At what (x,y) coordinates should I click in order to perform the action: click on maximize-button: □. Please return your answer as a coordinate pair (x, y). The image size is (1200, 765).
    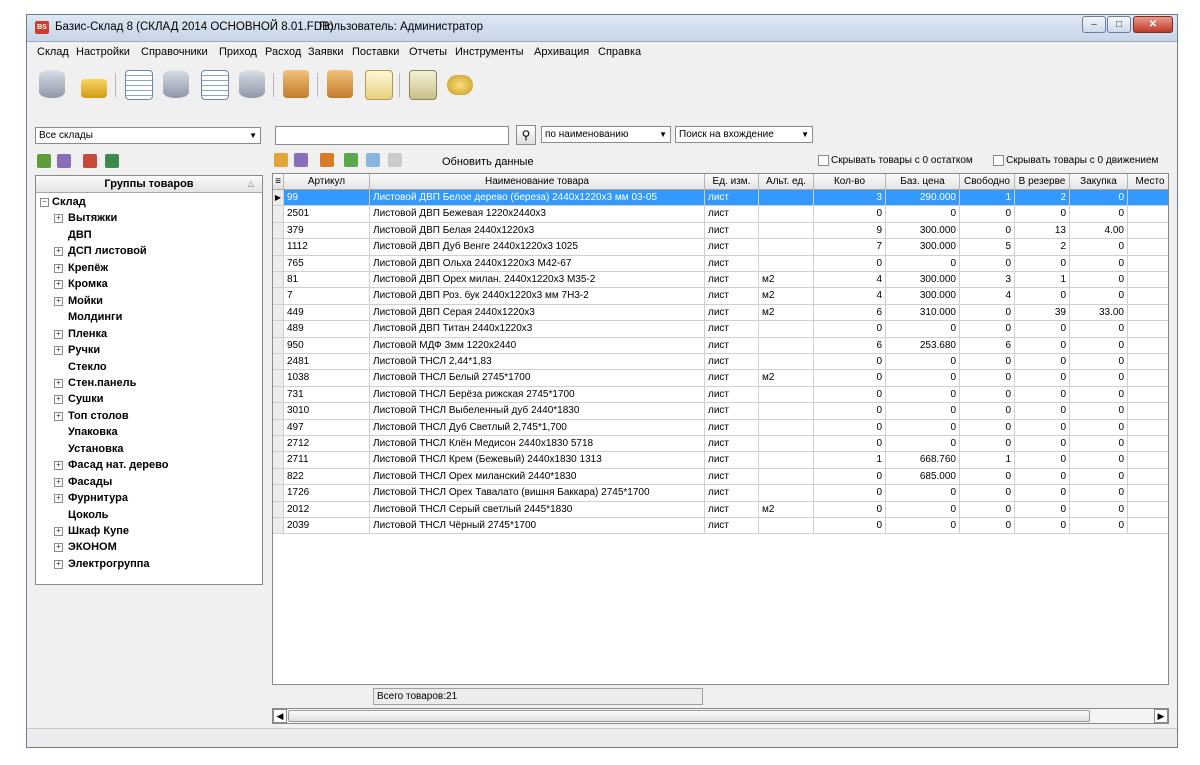
    Looking at the image, I should click on (1119, 24).